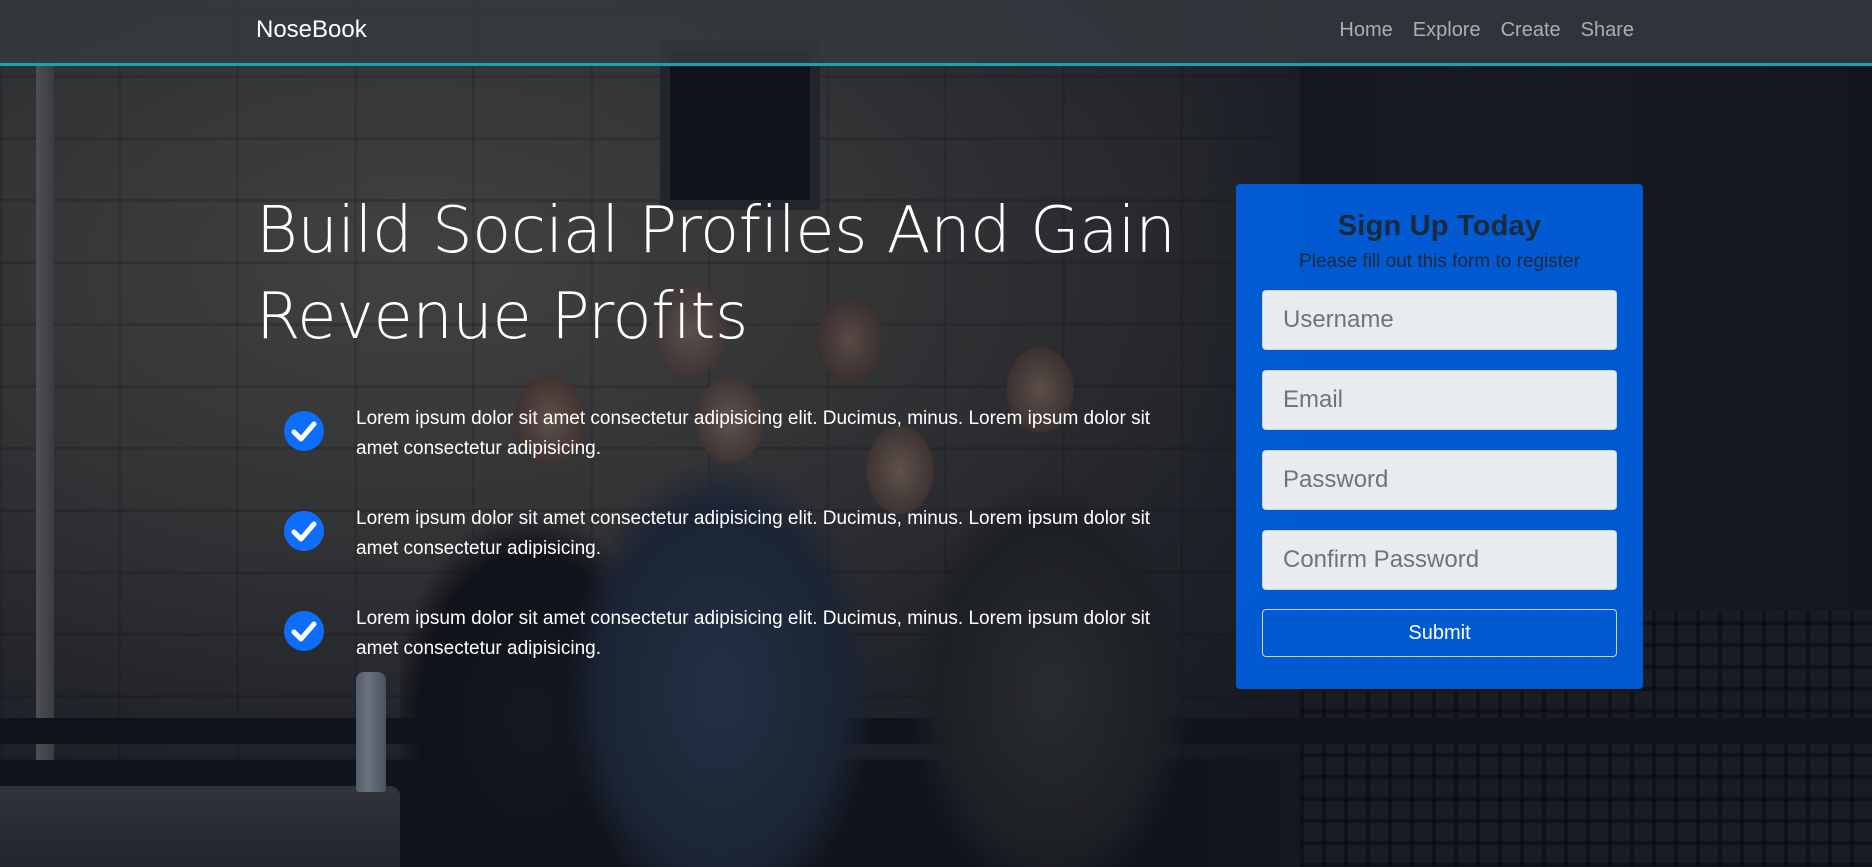 The height and width of the screenshot is (867, 1872). Describe the element at coordinates (1439, 480) in the screenshot. I see `password-input` at that location.